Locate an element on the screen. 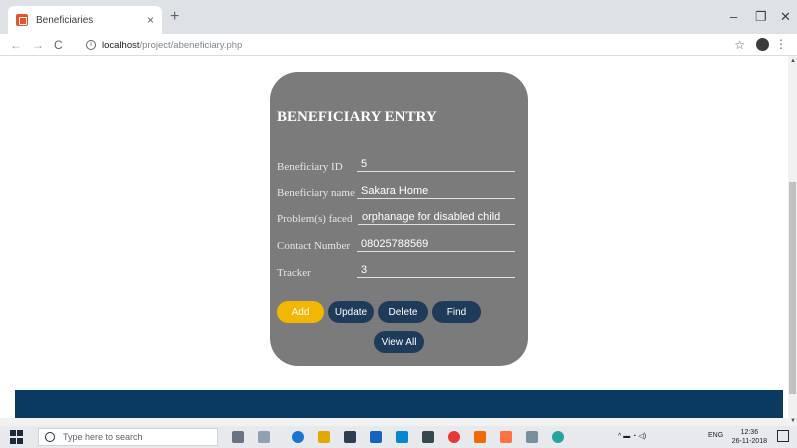 This screenshot has width=797, height=448. horizontal-scrollbar is located at coordinates (394, 422).